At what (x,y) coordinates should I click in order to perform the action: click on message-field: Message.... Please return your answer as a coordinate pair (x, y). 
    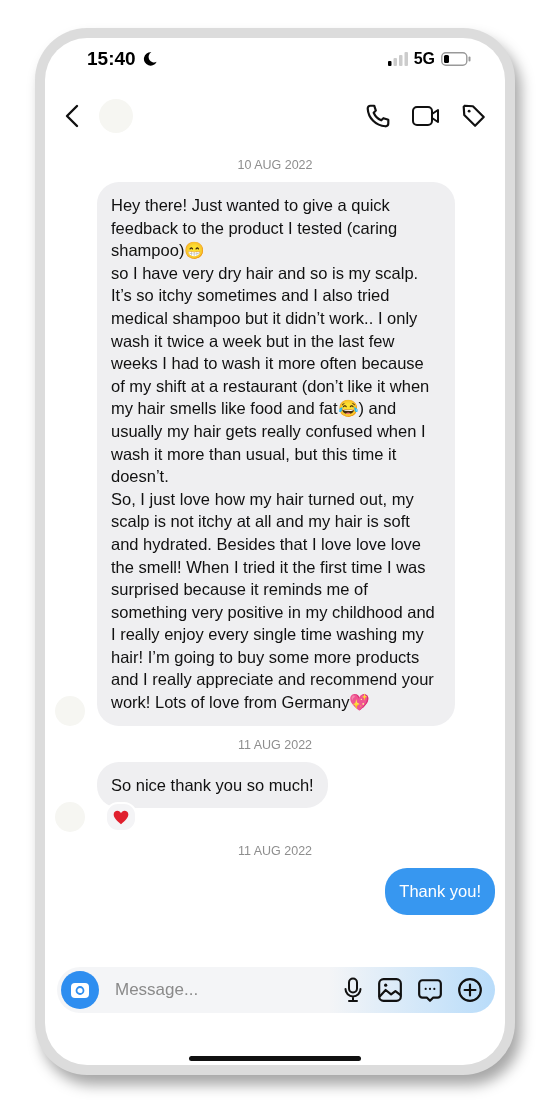
    Looking at the image, I should click on (221, 990).